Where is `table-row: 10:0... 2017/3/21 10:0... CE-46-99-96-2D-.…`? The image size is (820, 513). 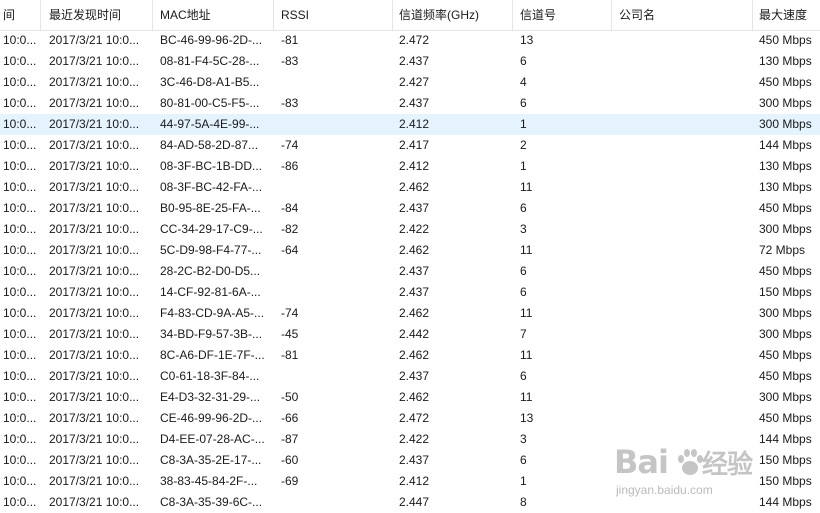
table-row: 10:0... 2017/3/21 10:0... CE-46-99-96-2D-.… is located at coordinates (410, 418).